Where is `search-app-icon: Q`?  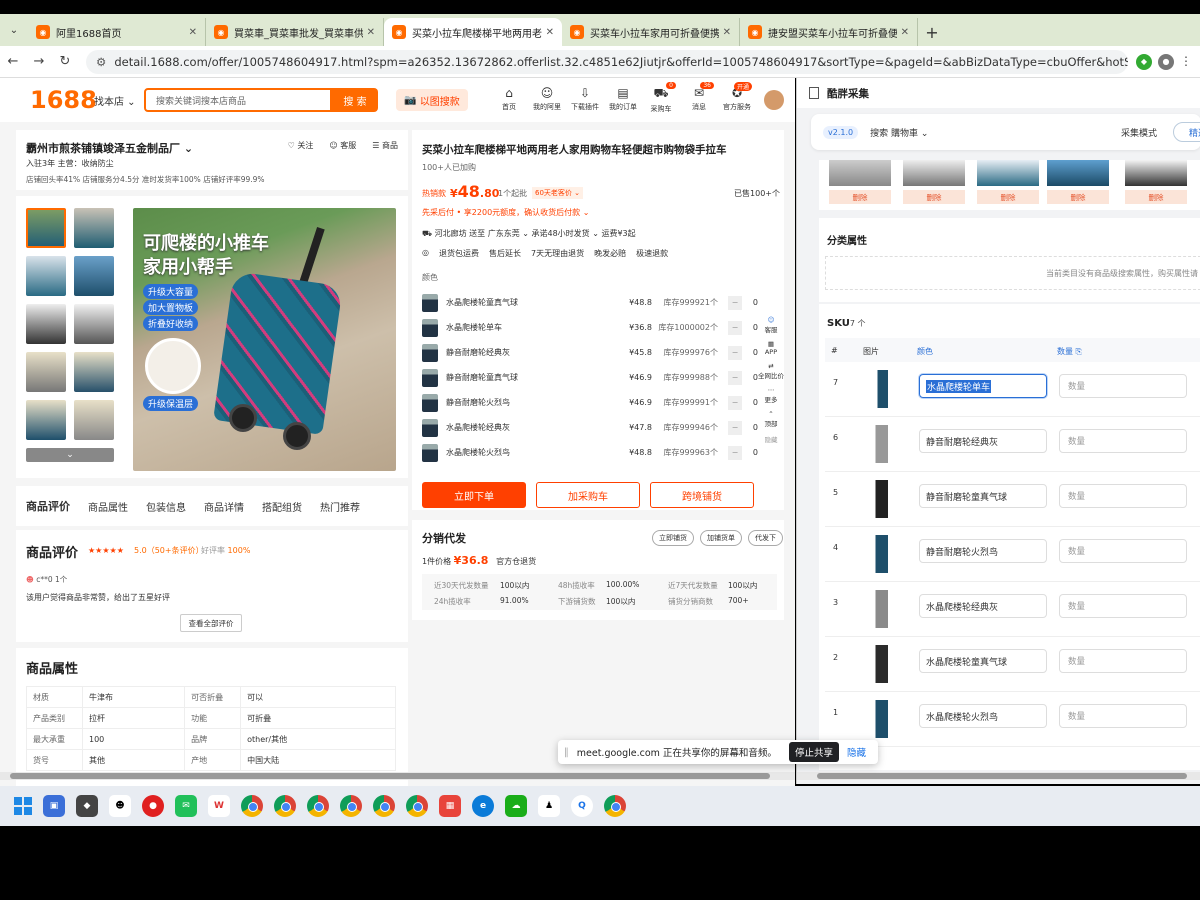
search-app-icon: Q is located at coordinates (582, 806).